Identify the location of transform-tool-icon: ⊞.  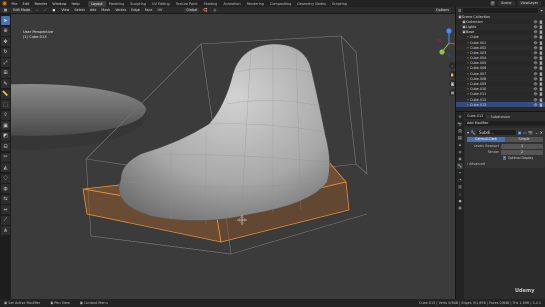
(5, 73).